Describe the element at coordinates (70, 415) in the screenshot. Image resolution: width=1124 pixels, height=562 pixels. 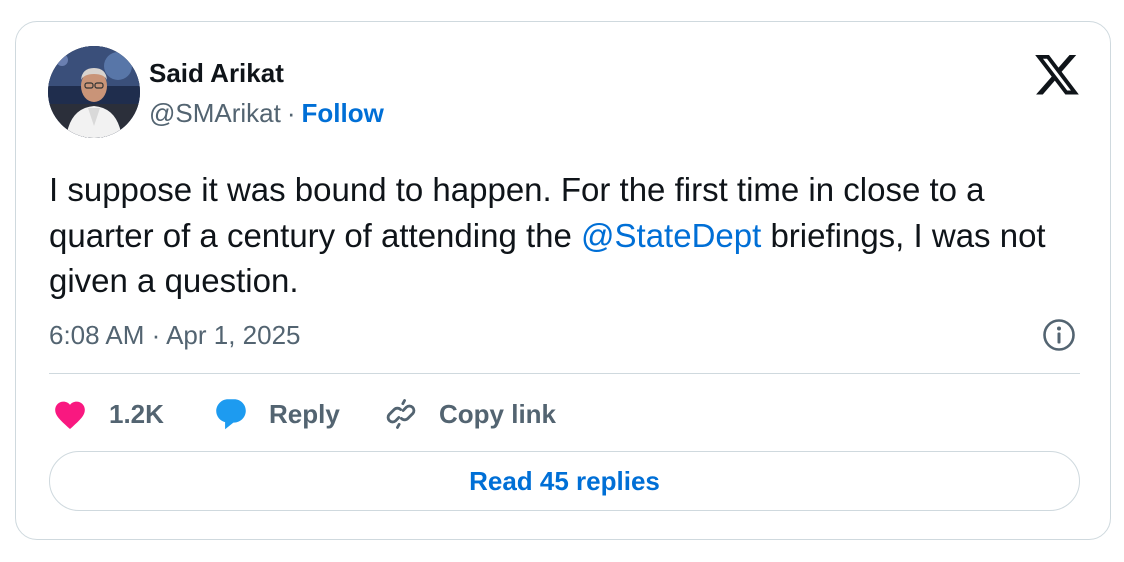
I see `heart-icon` at that location.